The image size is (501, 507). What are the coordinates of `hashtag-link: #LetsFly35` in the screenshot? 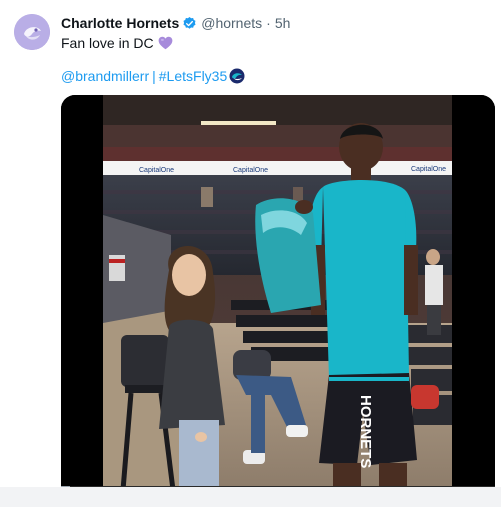 It's located at (193, 76).